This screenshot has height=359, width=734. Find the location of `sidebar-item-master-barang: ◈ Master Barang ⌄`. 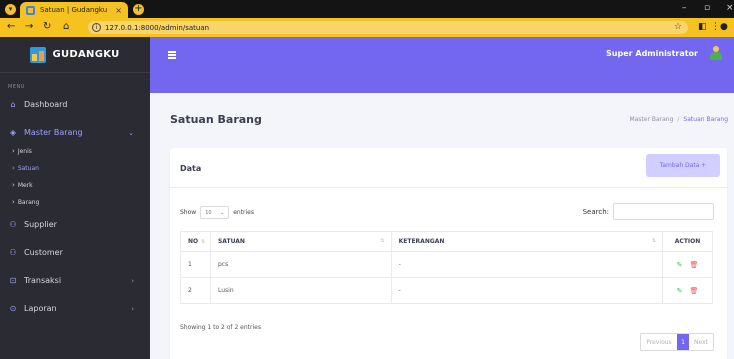

sidebar-item-master-barang: ◈ Master Barang ⌄ is located at coordinates (75, 132).